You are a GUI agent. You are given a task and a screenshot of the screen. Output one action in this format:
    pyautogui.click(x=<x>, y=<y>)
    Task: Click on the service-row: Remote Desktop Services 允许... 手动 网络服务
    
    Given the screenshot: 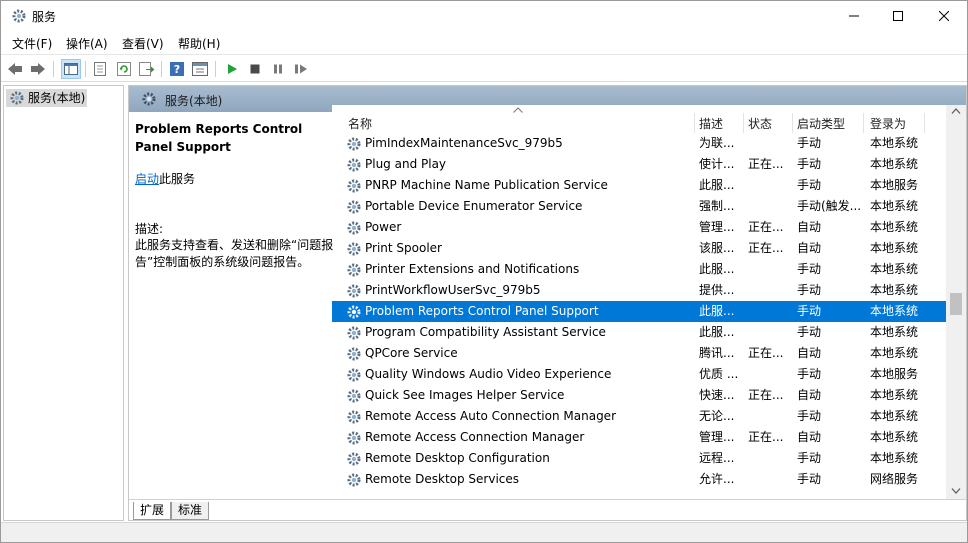 What is the action you would take?
    pyautogui.click(x=639, y=479)
    